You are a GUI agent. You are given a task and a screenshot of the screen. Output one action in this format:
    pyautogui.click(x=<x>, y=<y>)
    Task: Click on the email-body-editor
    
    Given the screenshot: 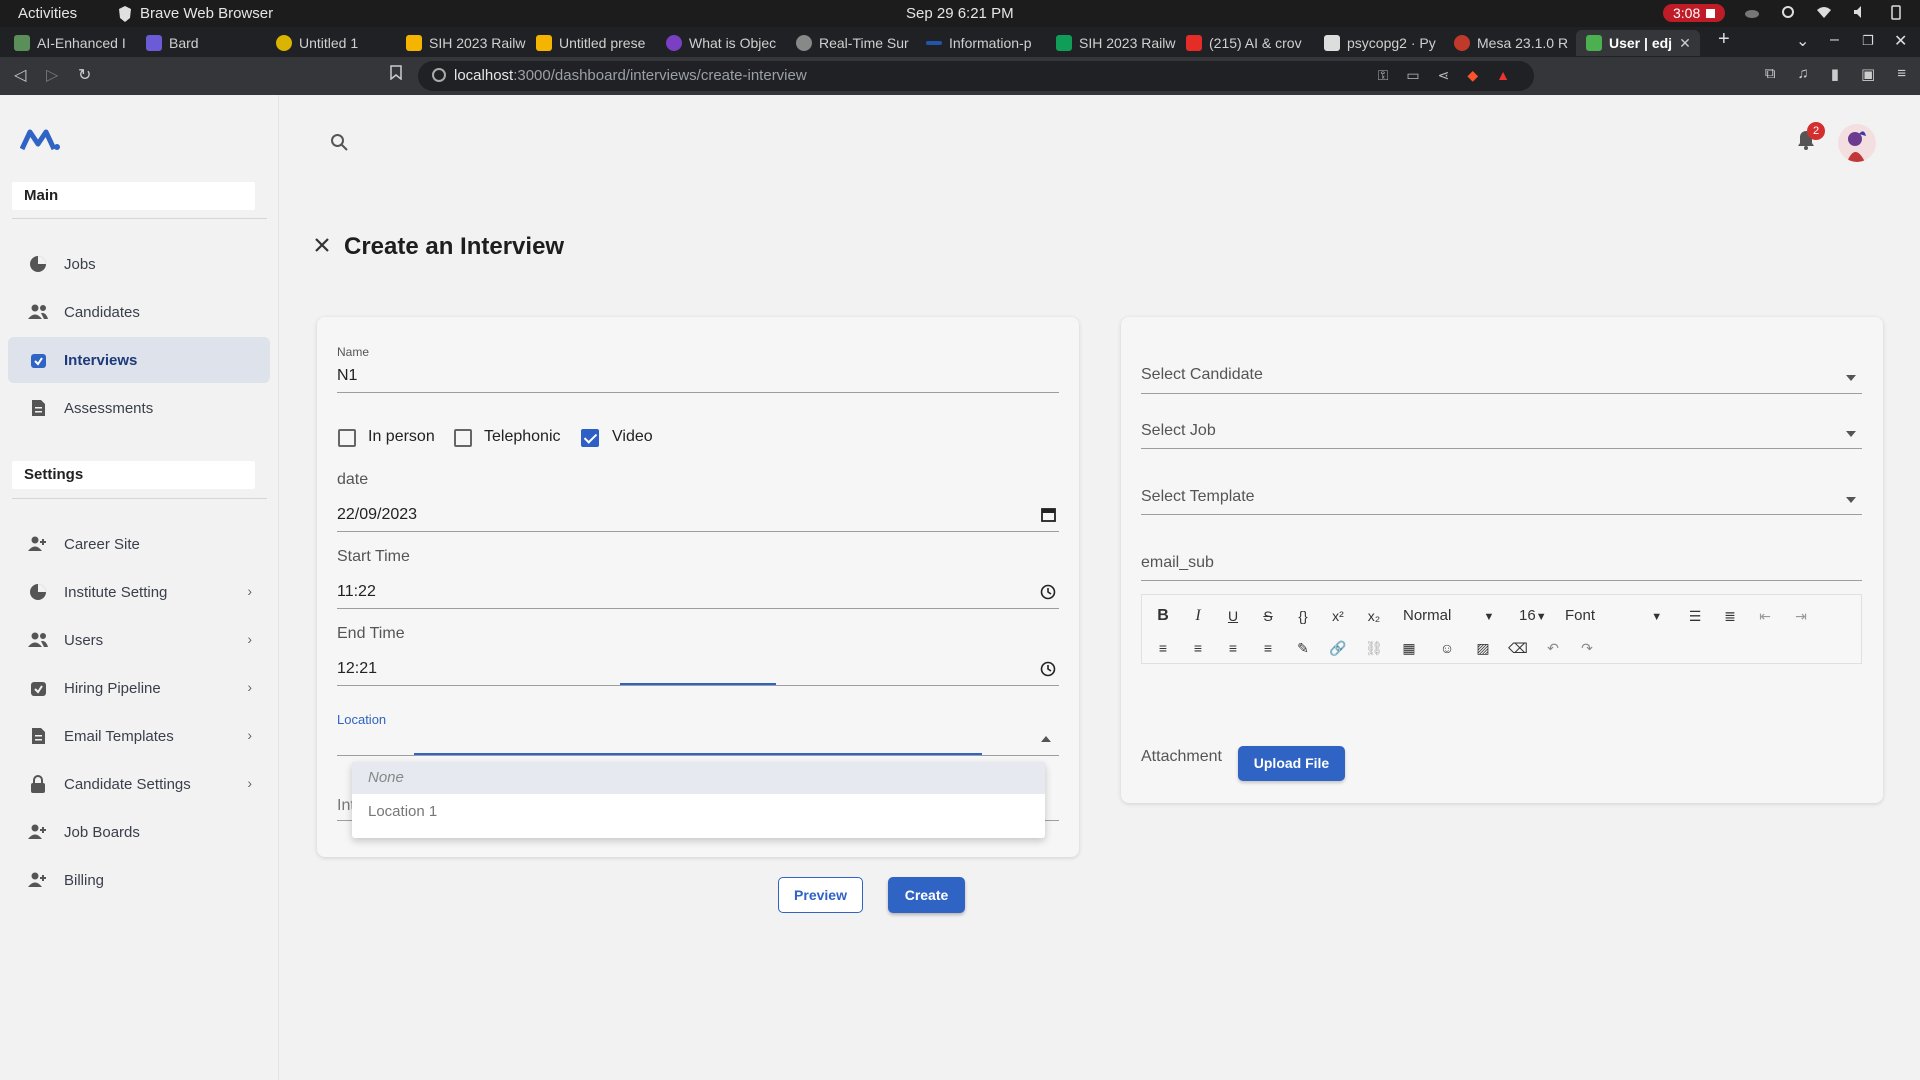 What is the action you would take?
    pyautogui.click(x=1501, y=694)
    